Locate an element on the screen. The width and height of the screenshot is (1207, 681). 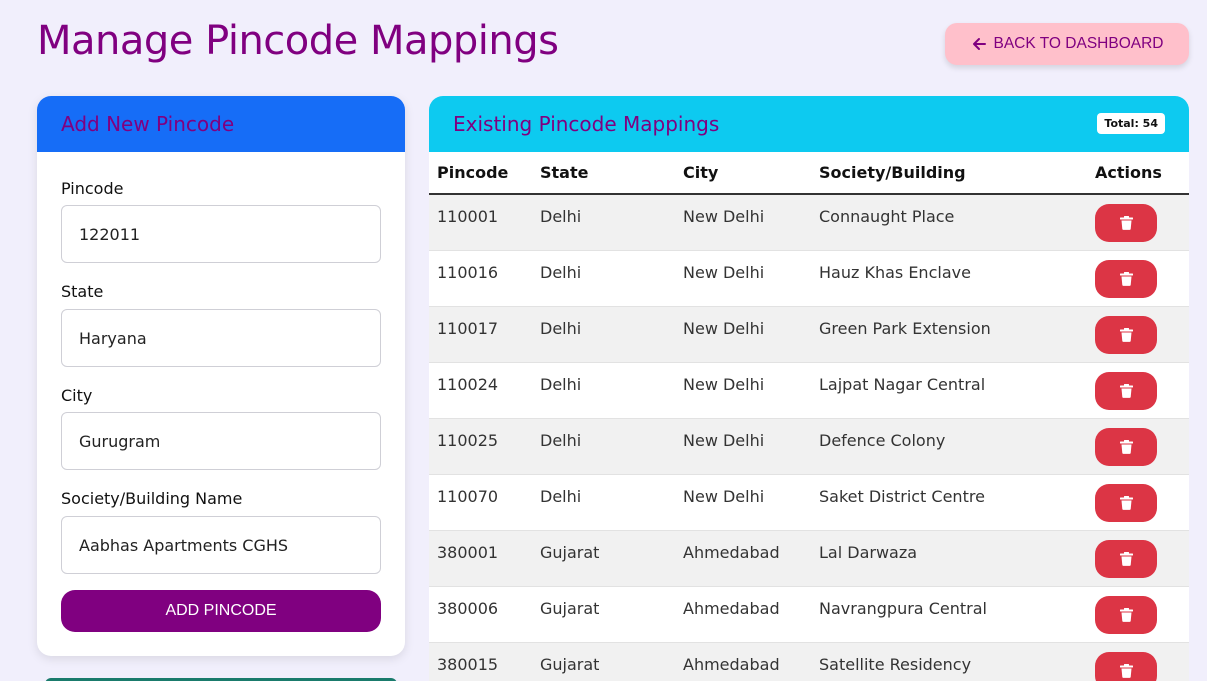
column-header-society: Society/Building is located at coordinates (949, 173).